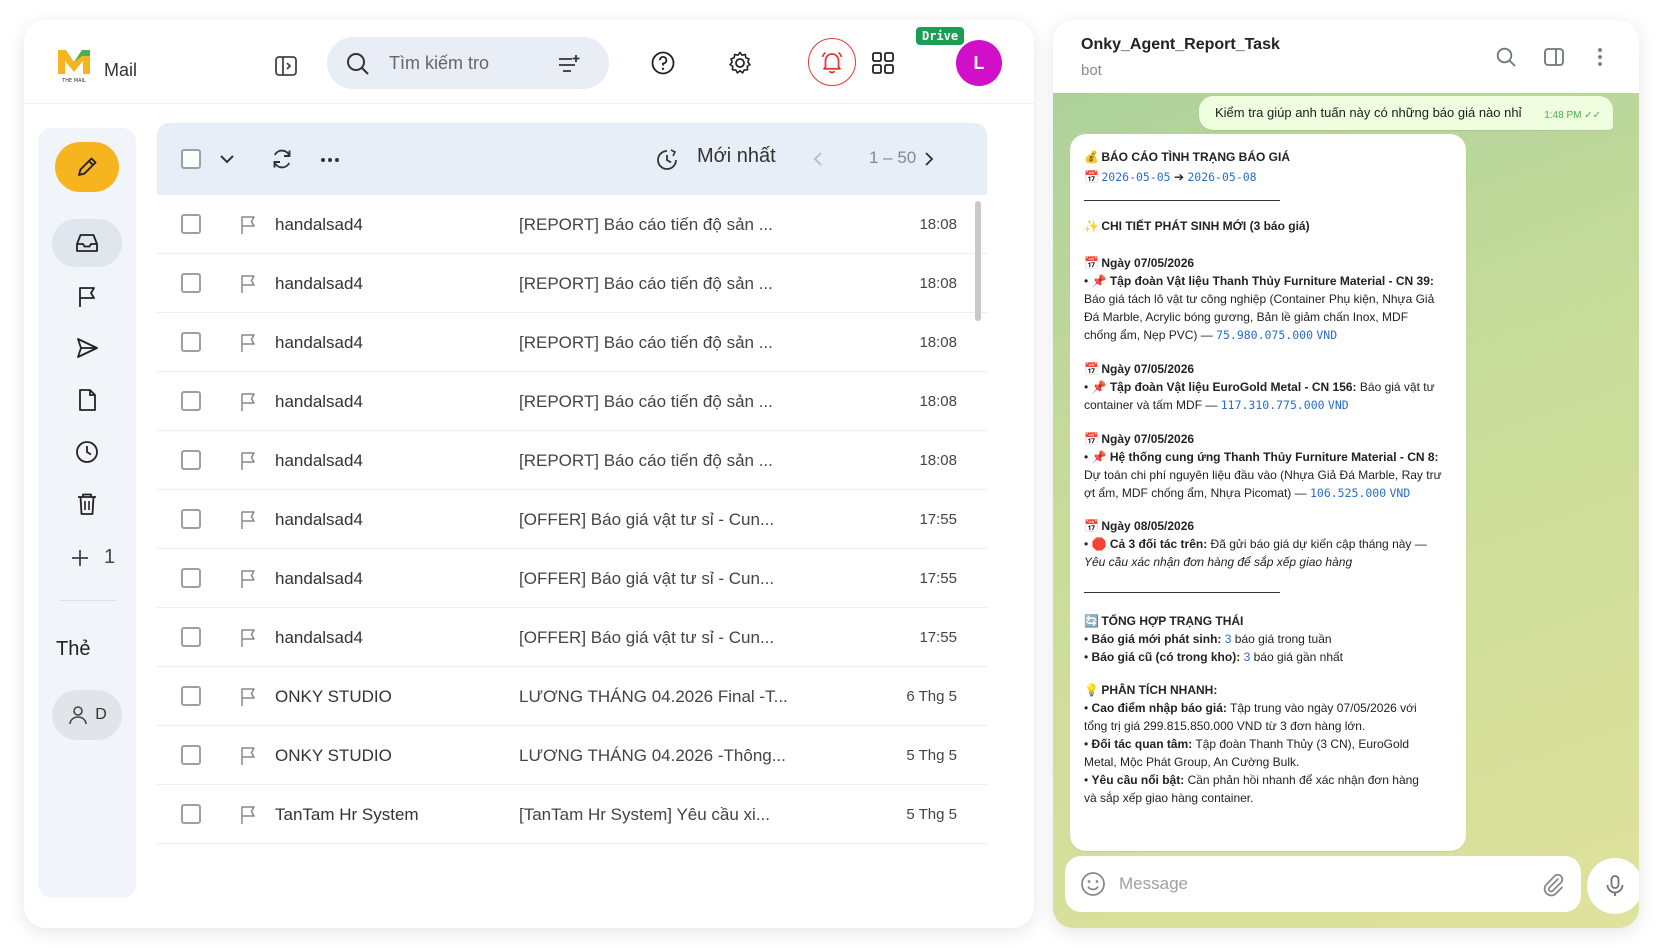  Describe the element at coordinates (87, 297) in the screenshot. I see `flagged-nav` at that location.